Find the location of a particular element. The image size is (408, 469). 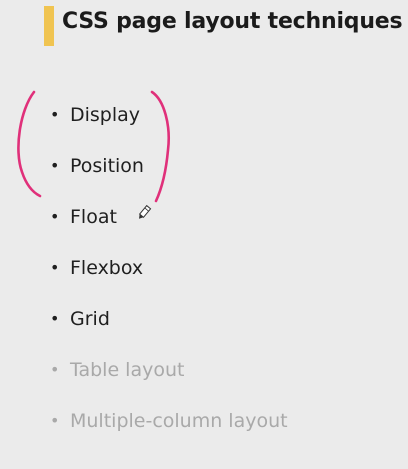

list-item-label: Flexbox is located at coordinates (107, 268).